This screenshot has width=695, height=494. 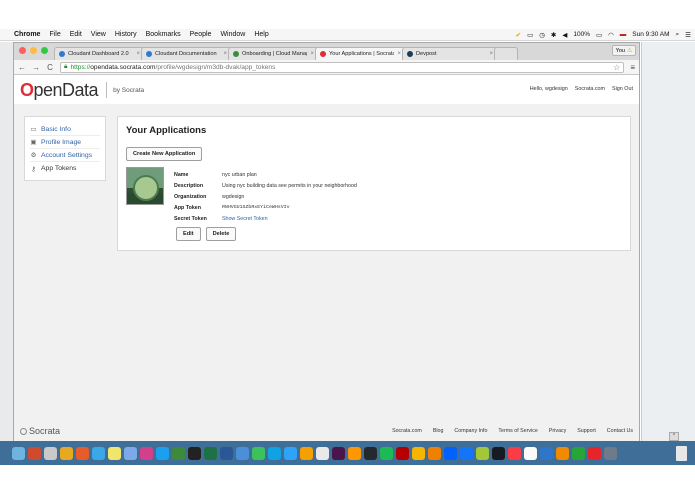 What do you see at coordinates (50, 453) in the screenshot?
I see `safari-icon` at bounding box center [50, 453].